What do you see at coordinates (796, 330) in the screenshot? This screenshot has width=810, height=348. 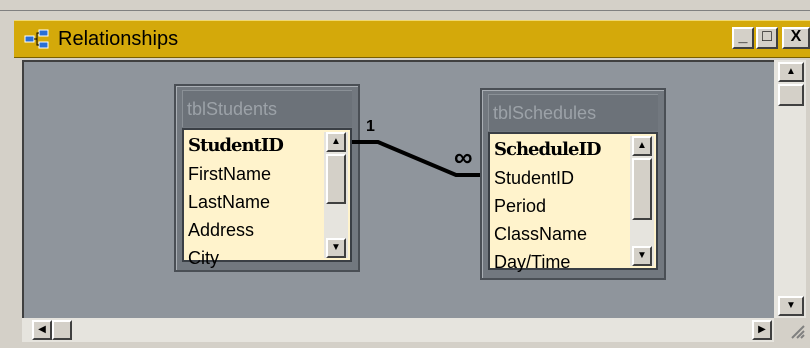 I see `resize-grip-icon` at bounding box center [796, 330].